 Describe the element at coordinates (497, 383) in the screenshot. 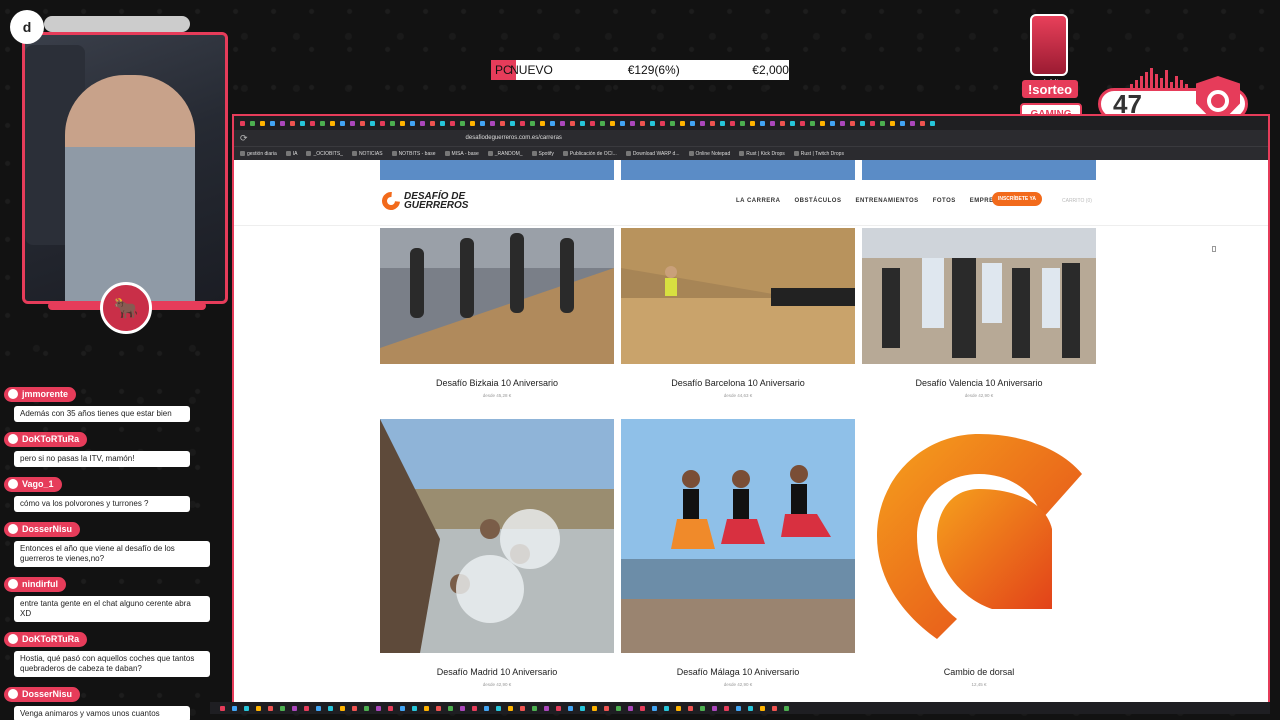

I see `product-title: Desafío Bizkaia 10 Aniversario` at that location.